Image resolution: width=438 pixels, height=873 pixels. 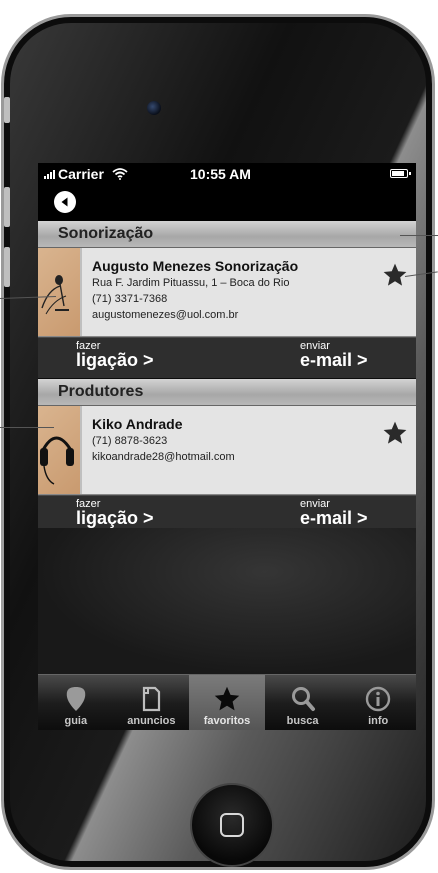 What do you see at coordinates (227, 203) in the screenshot?
I see `nav-bar` at bounding box center [227, 203].